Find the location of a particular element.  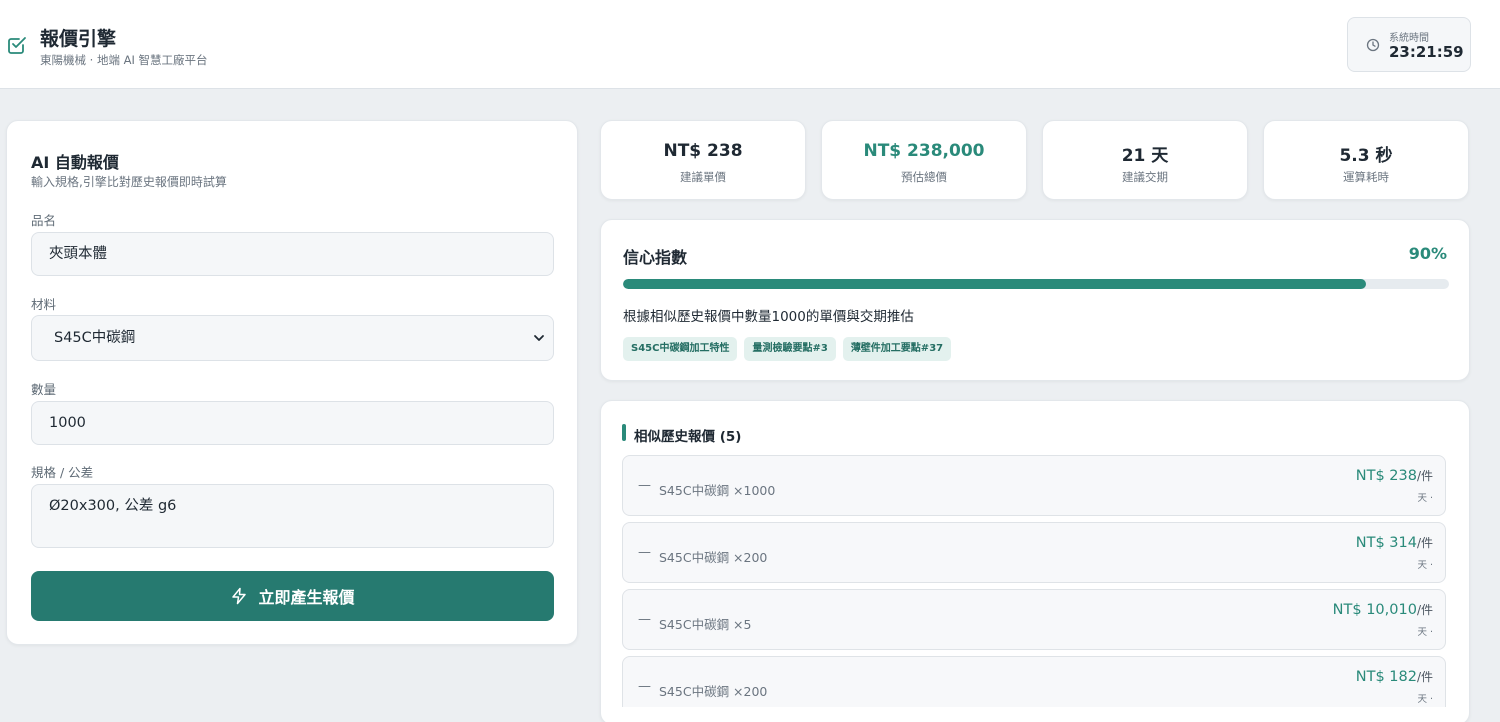

bolt-icon is located at coordinates (239, 596).